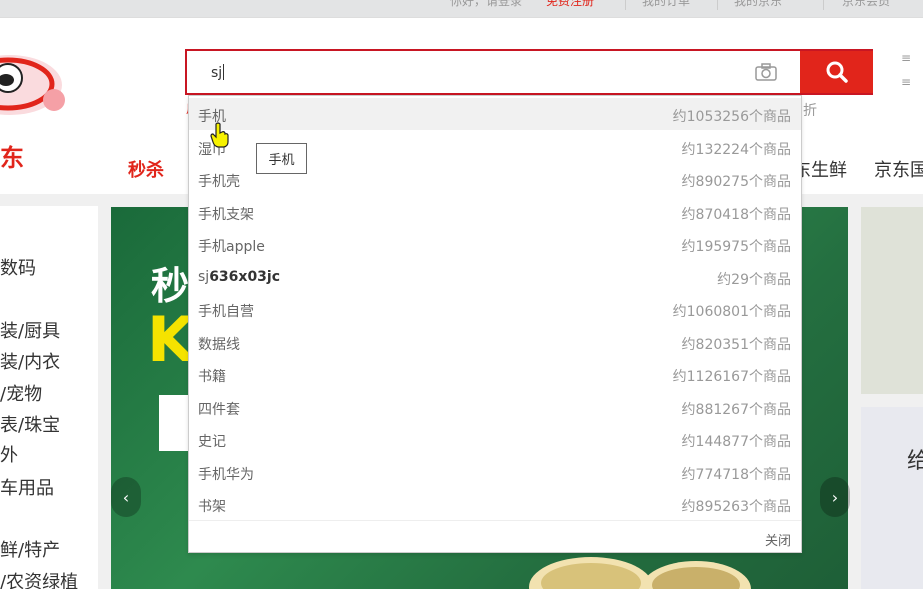 The image size is (923, 589). Describe the element at coordinates (212, 377) in the screenshot. I see `suggestion-word: 书籍` at that location.